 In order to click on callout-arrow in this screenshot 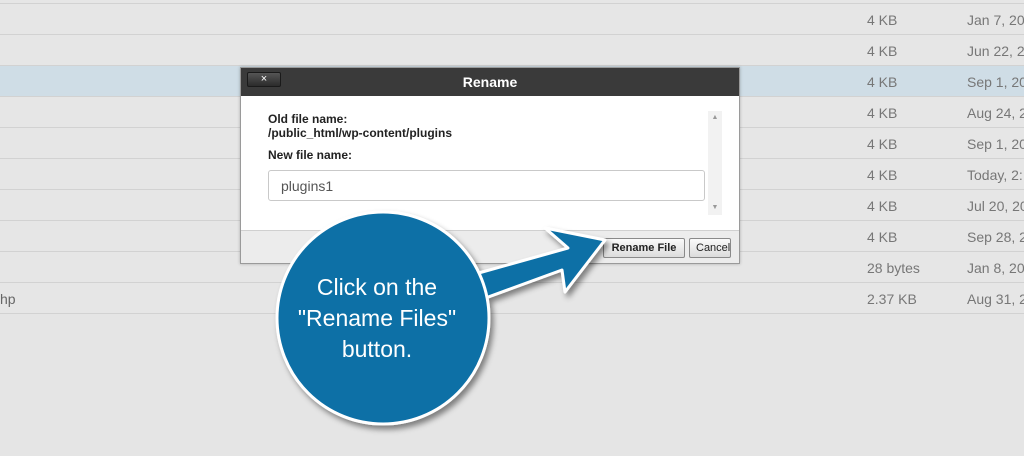, I will do `click(536, 264)`.